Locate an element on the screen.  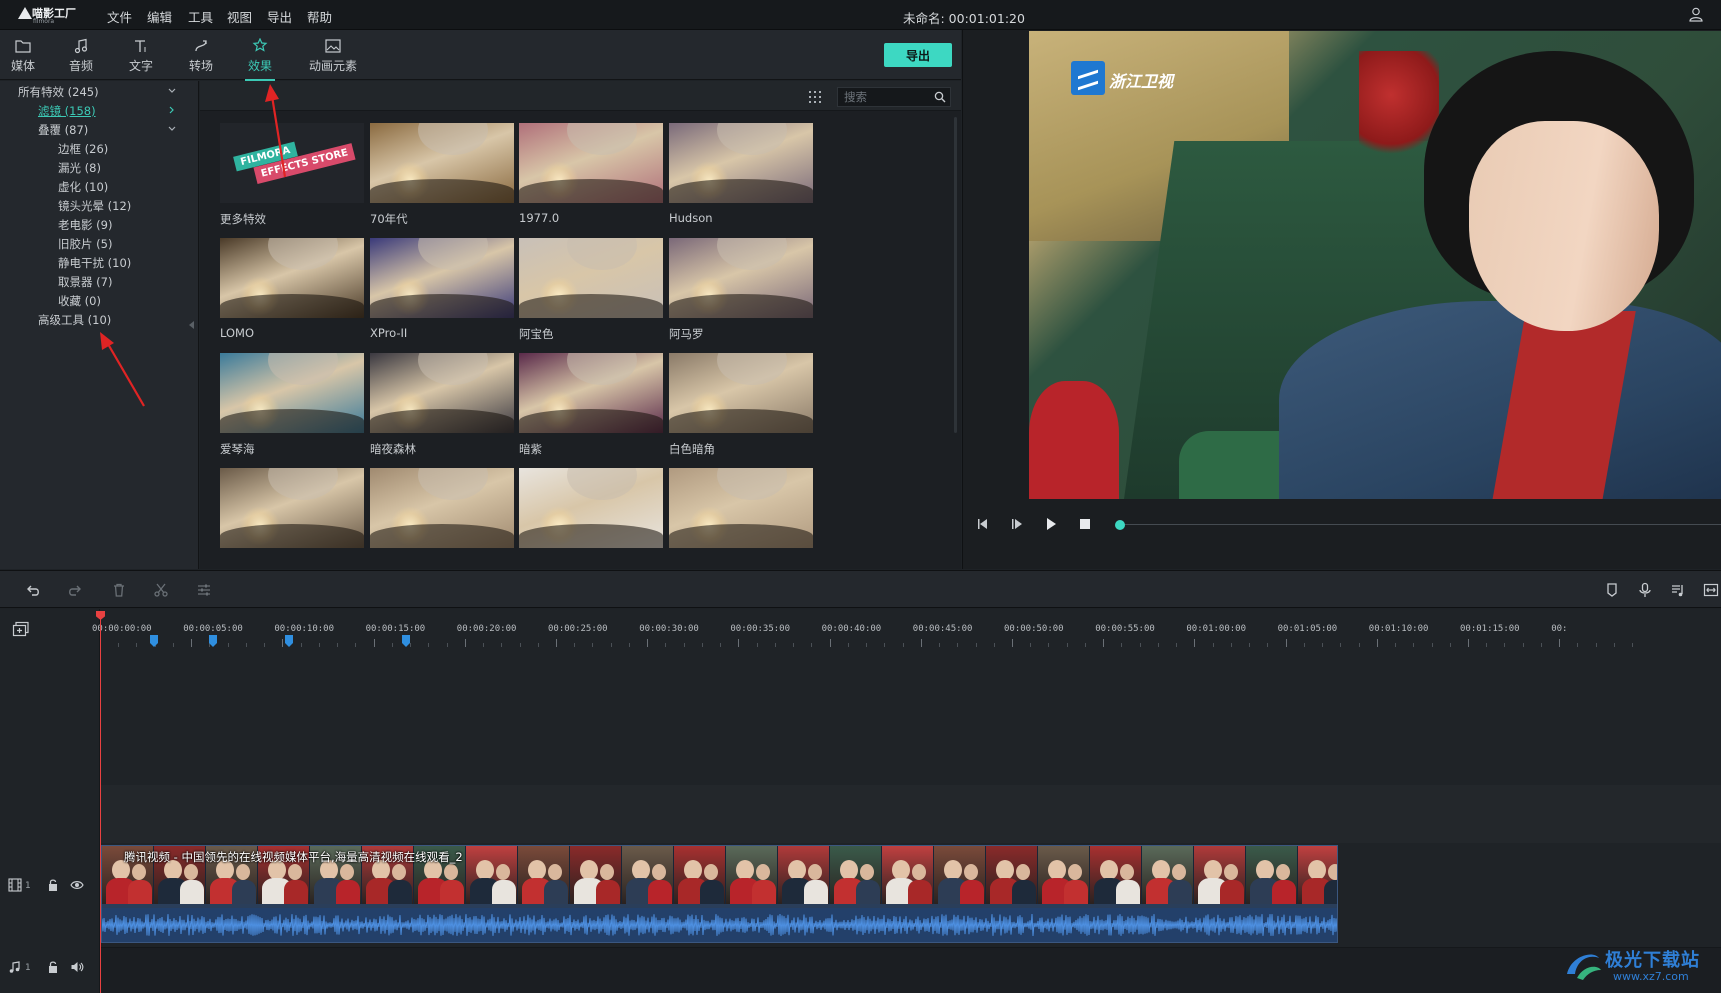
grid-scrollbar is located at coordinates (955, 275).